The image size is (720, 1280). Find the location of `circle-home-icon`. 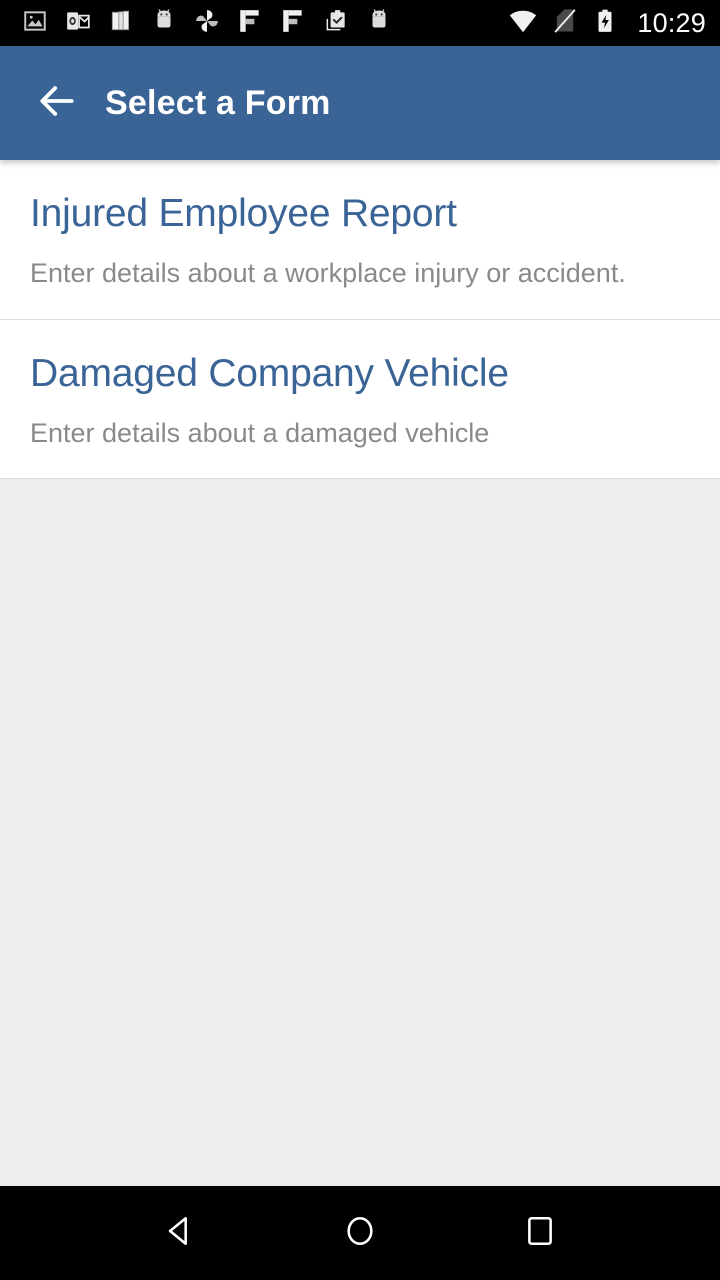

circle-home-icon is located at coordinates (360, 1233).